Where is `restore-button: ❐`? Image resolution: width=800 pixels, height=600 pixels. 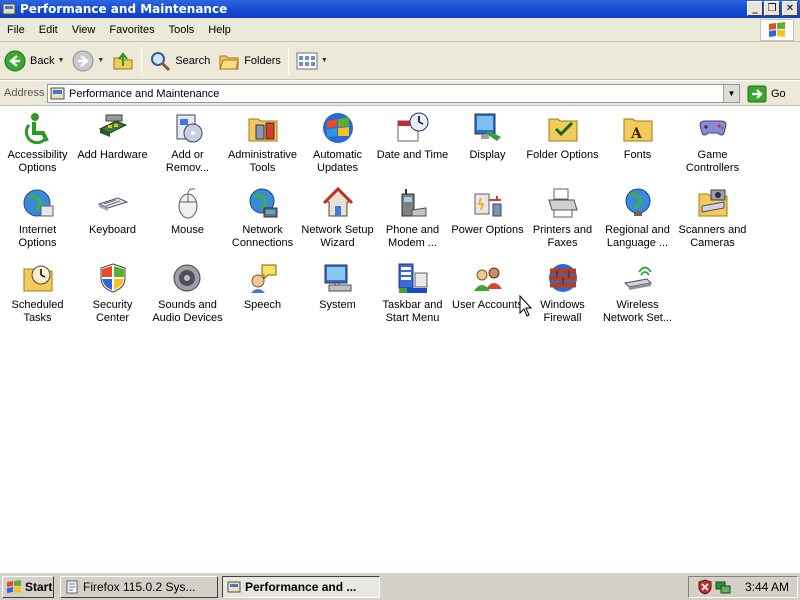
restore-button: ❐ is located at coordinates (772, 8).